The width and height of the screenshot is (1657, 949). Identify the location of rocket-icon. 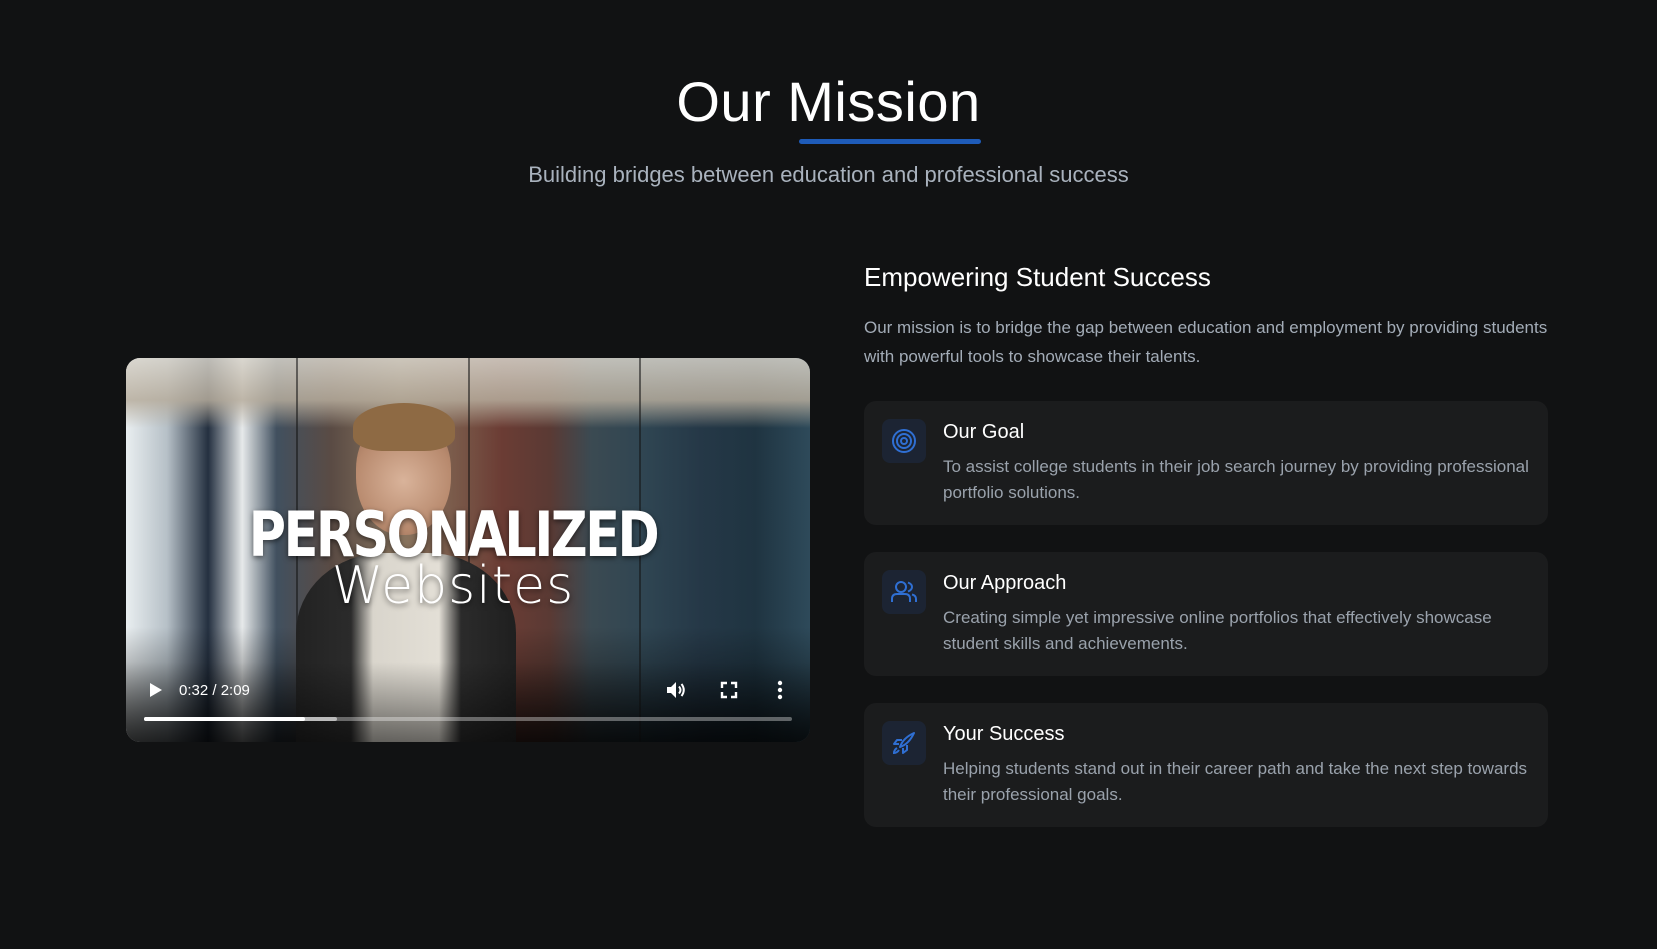
(903, 743).